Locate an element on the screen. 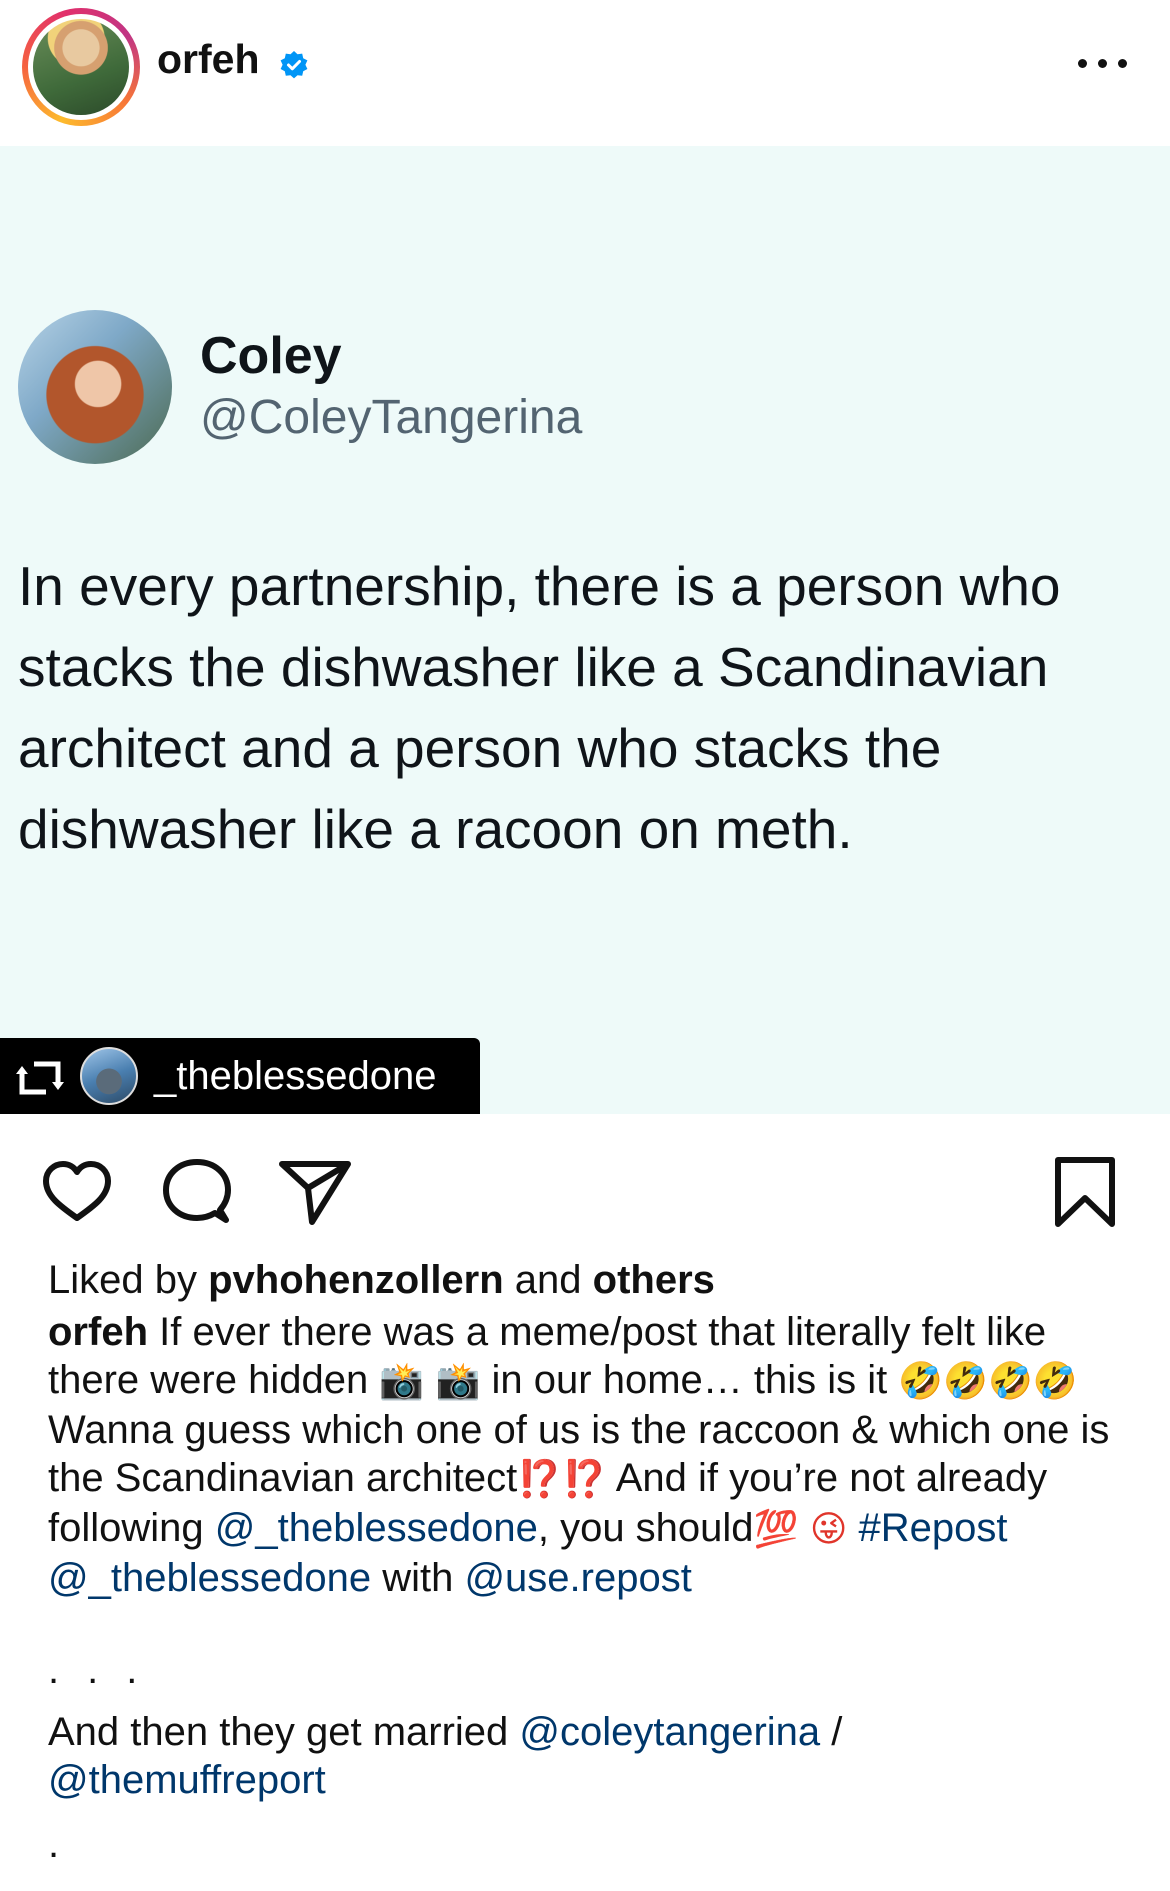 The width and height of the screenshot is (1170, 1891). tweet-author-avatar is located at coordinates (95, 387).